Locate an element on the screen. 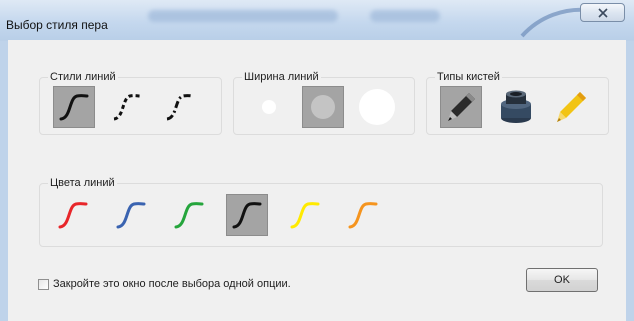 The height and width of the screenshot is (321, 634). dashed-line-icon is located at coordinates (127, 107).